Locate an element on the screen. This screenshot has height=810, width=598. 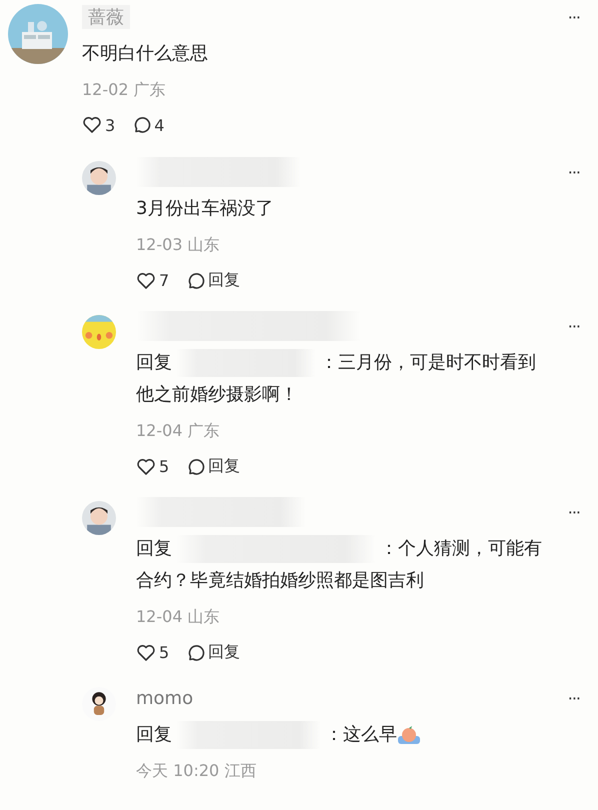
like-button: 3 is located at coordinates (99, 125).